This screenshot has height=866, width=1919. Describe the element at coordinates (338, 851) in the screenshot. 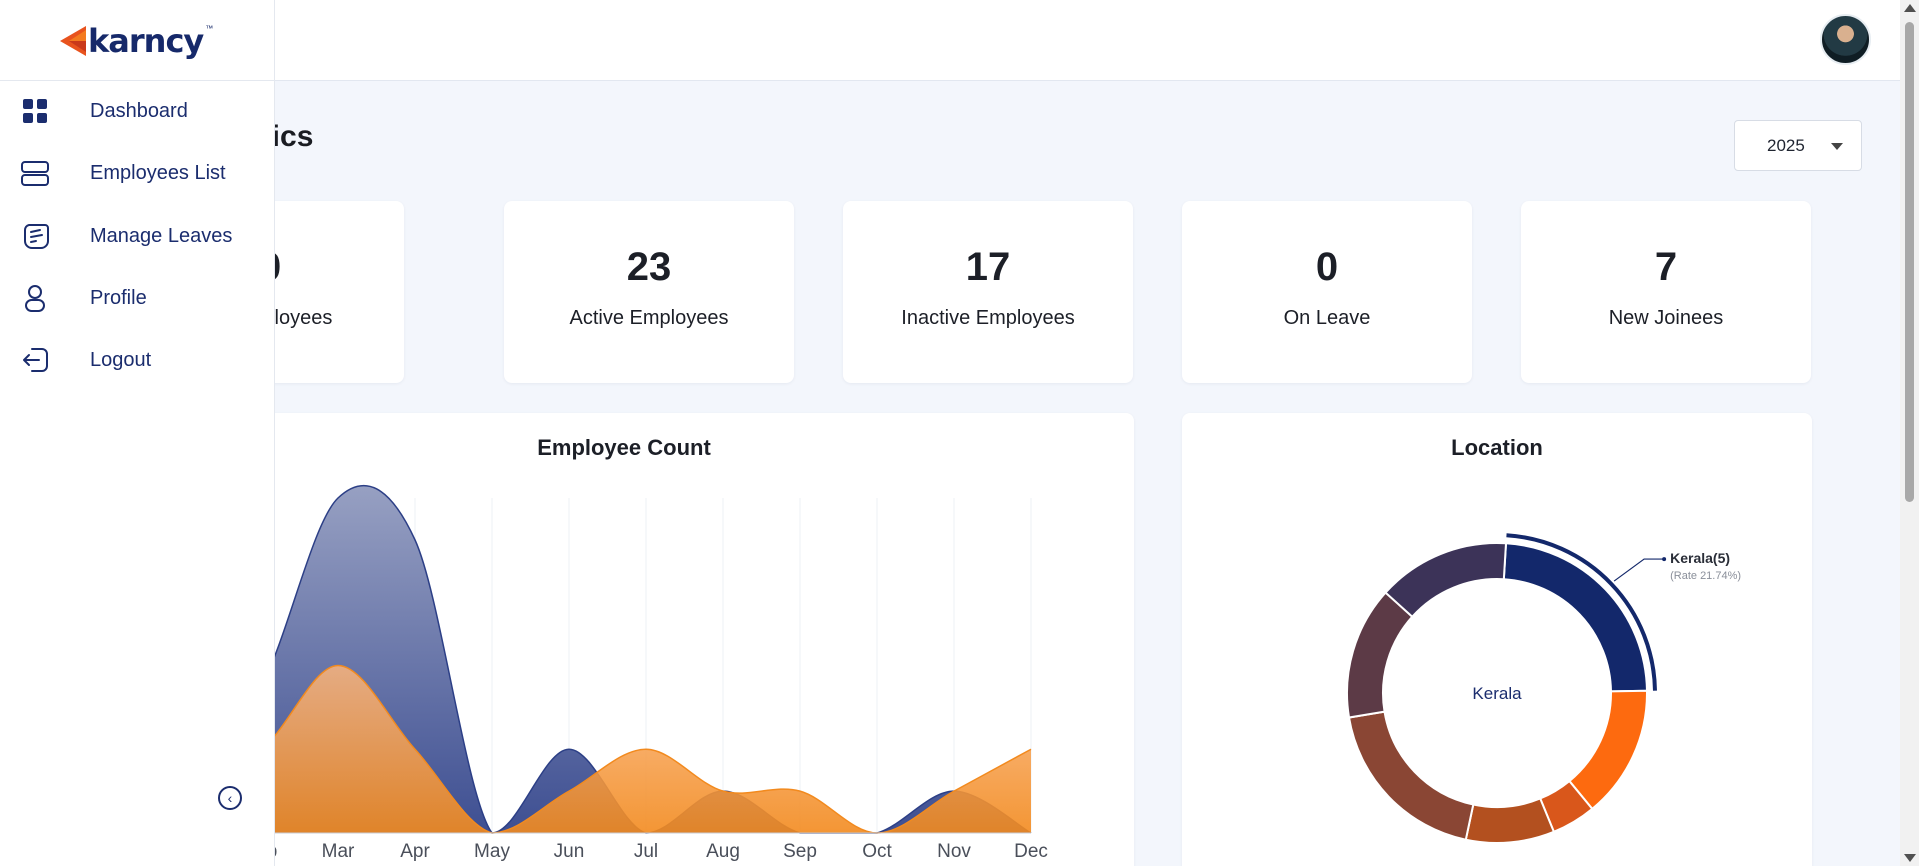

I see `x-tick-label: Mar` at that location.